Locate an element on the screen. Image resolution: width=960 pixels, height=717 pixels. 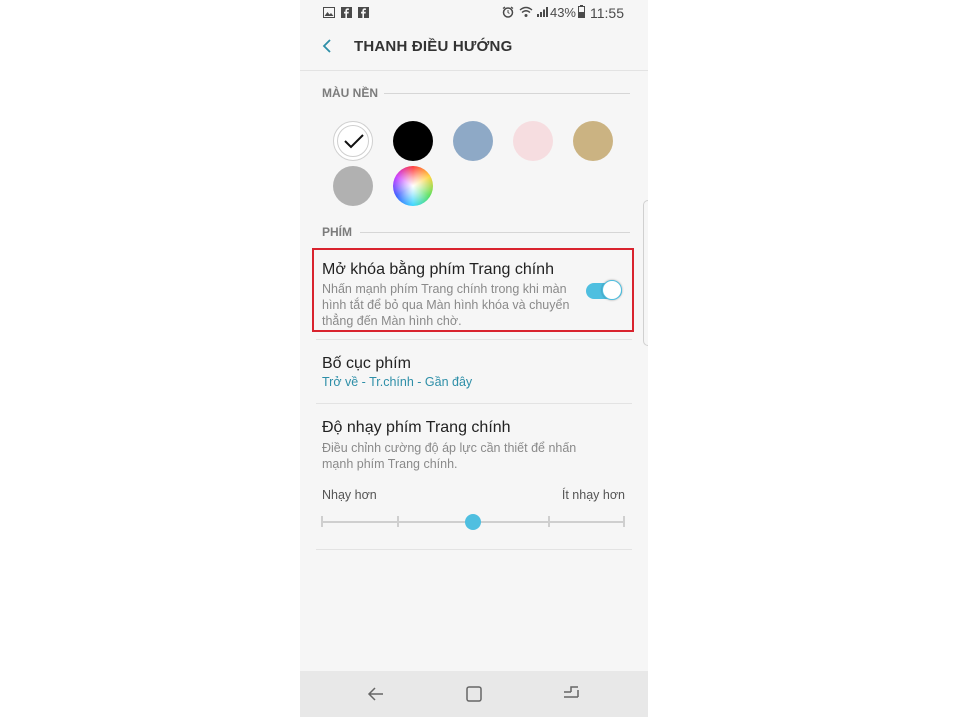
wifi-icon is located at coordinates (526, 13).